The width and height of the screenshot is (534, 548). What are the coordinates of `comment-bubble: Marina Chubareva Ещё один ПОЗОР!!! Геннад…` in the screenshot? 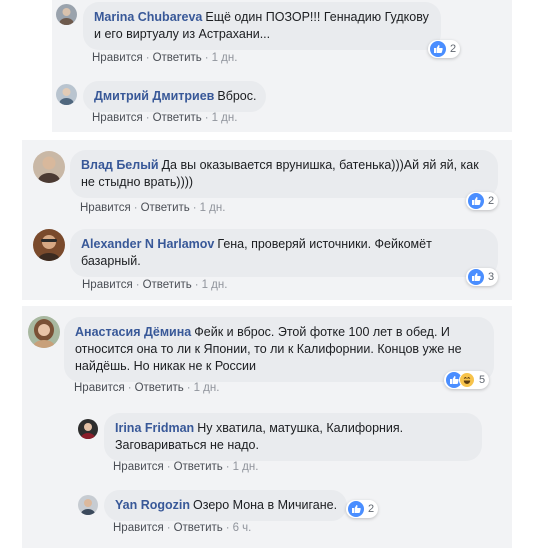 It's located at (262, 26).